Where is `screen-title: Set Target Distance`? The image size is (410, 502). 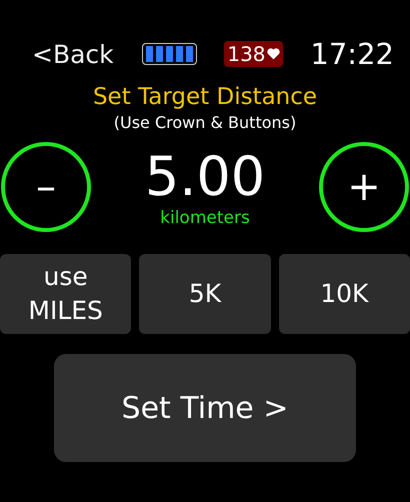
screen-title: Set Target Distance is located at coordinates (205, 97).